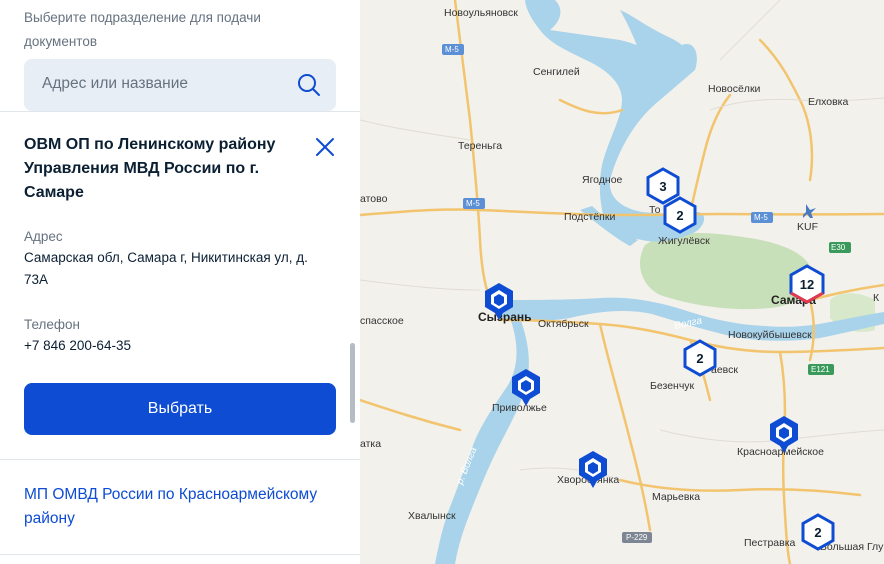  I want to click on town-label: Новосёлки, so click(734, 89).